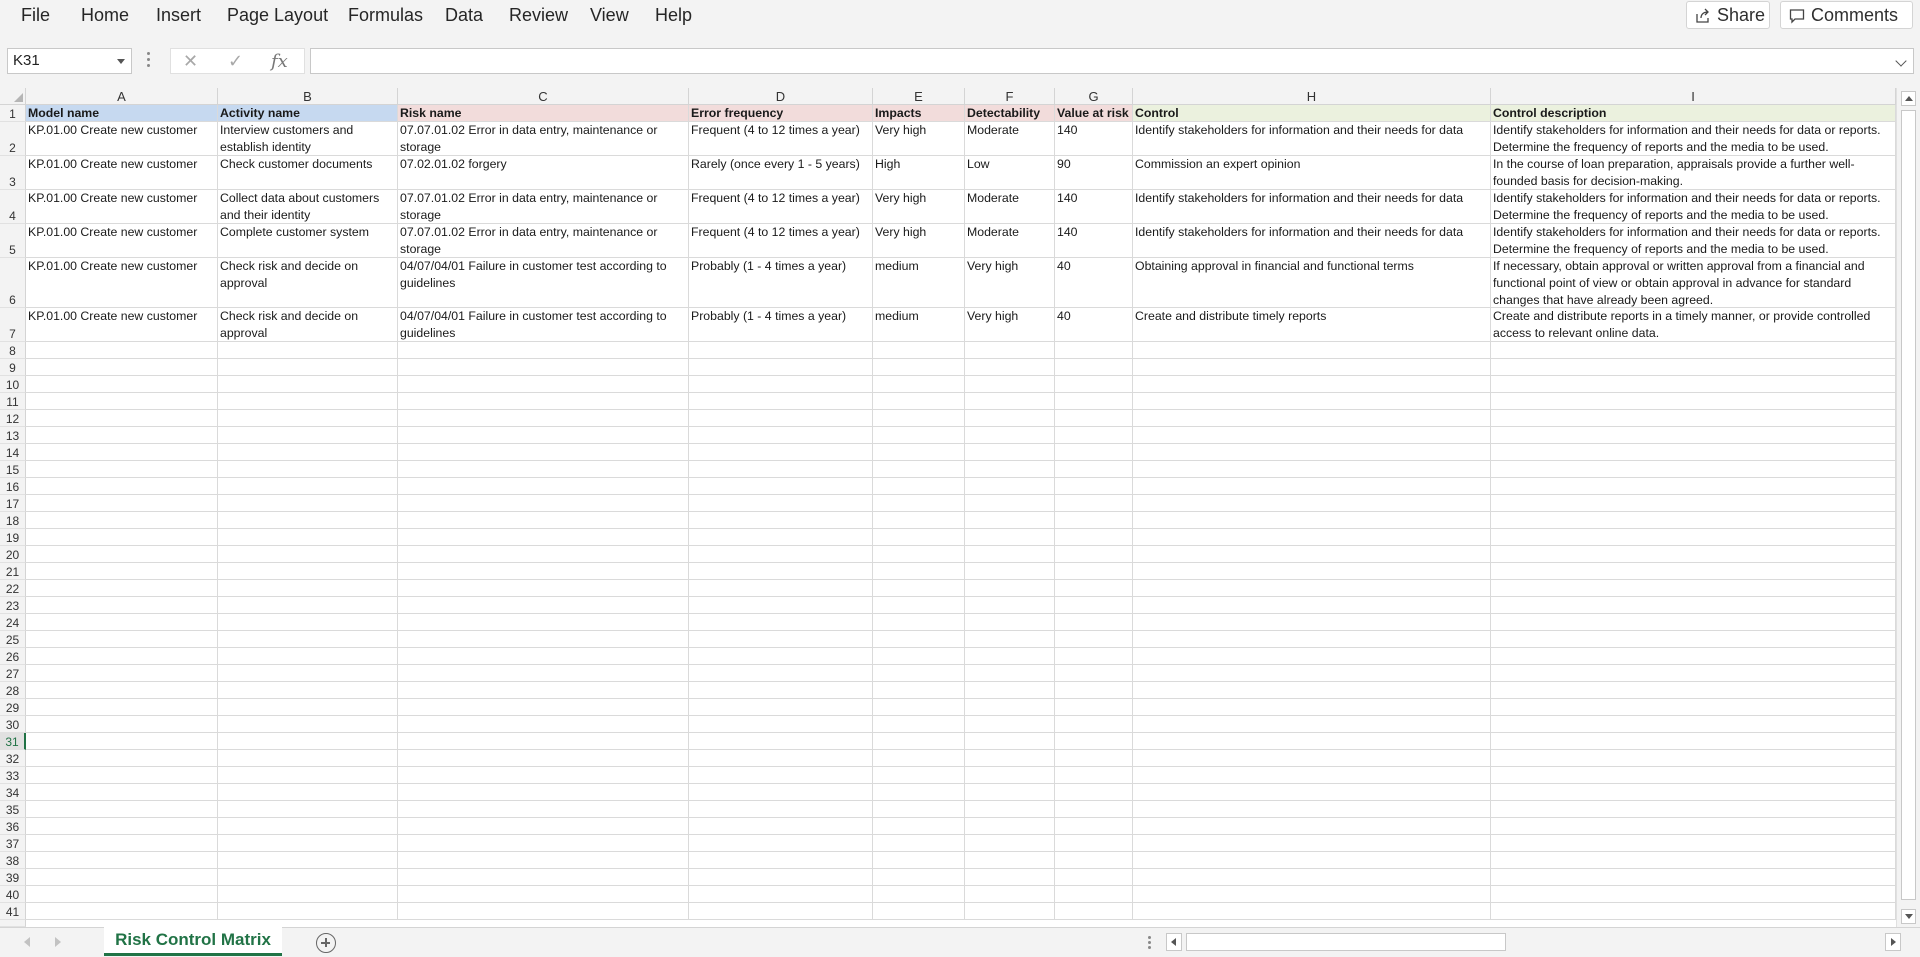 The width and height of the screenshot is (1920, 957). What do you see at coordinates (13, 656) in the screenshot?
I see `row-header-26: 26` at bounding box center [13, 656].